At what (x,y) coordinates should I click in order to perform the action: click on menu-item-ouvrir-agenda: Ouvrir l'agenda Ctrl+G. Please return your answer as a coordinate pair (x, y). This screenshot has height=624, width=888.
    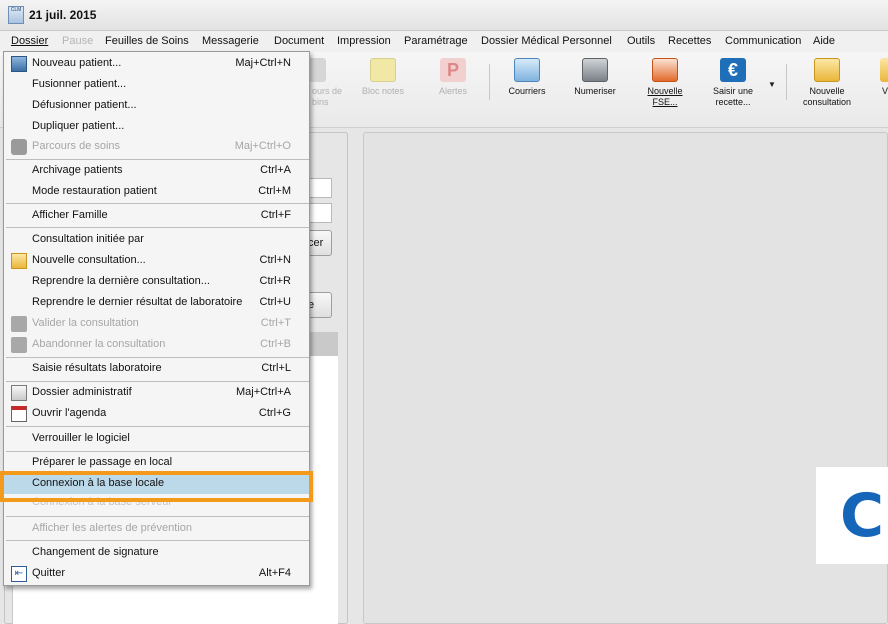
    Looking at the image, I should click on (156, 414).